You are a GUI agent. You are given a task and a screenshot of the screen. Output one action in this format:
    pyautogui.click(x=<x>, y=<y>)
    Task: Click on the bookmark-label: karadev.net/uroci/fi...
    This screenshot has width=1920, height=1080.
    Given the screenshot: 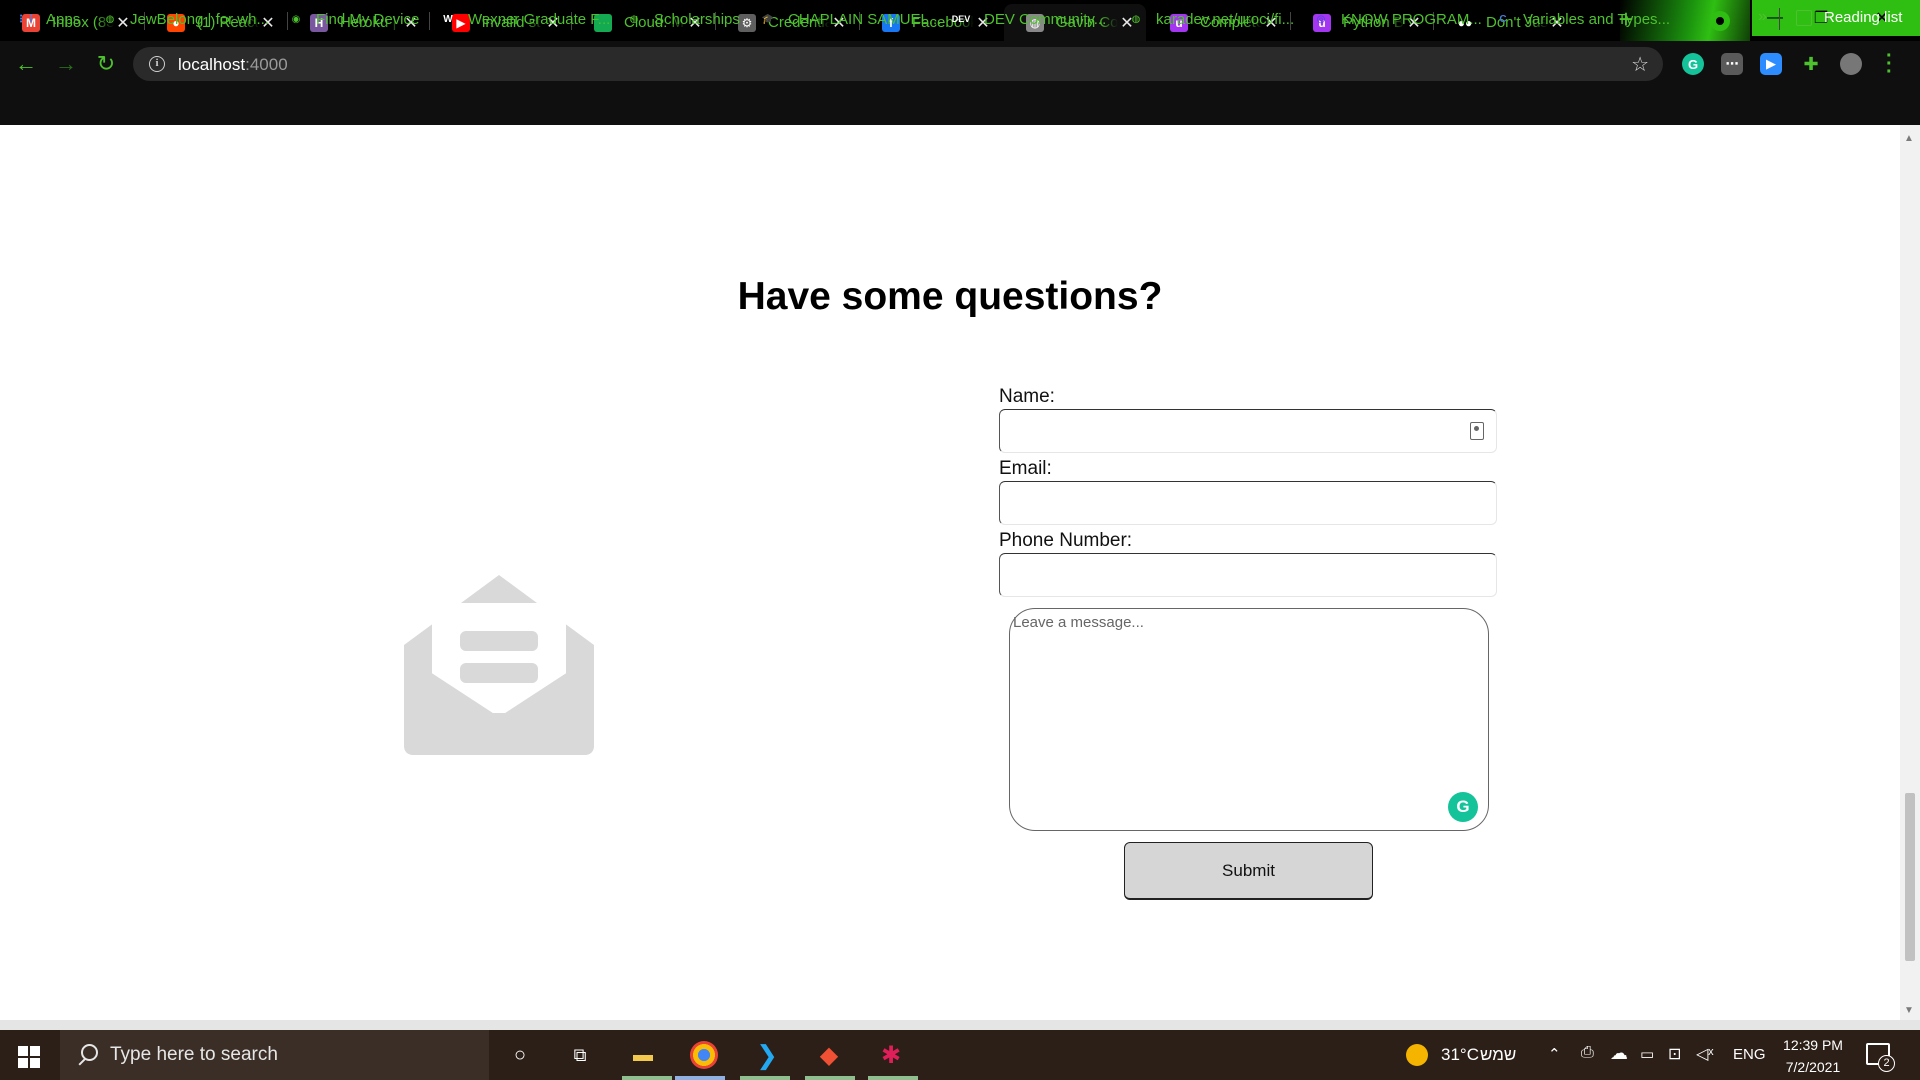 What is the action you would take?
    pyautogui.click(x=1225, y=19)
    